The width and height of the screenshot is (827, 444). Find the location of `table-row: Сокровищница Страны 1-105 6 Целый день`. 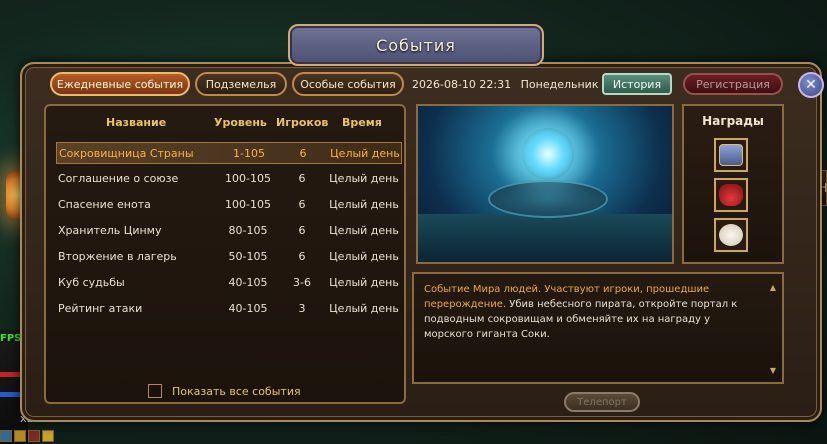

table-row: Сокровищница Страны 1-105 6 Целый день is located at coordinates (229, 153).